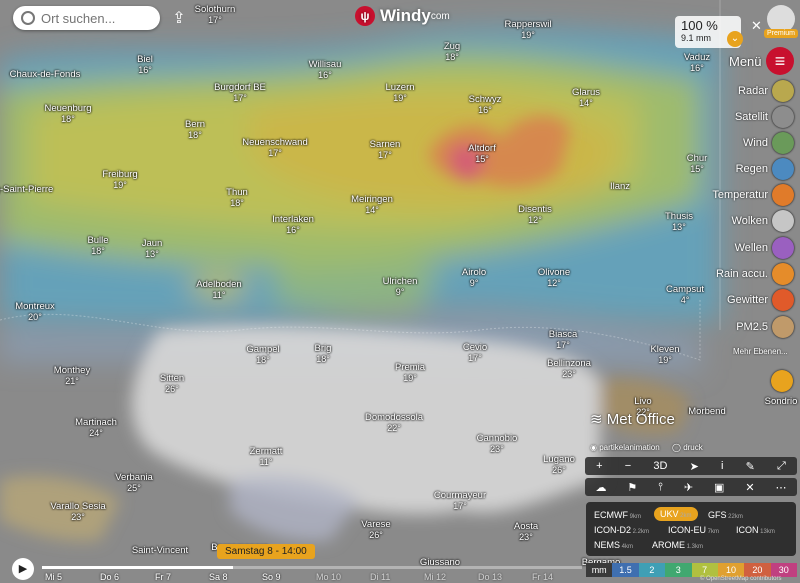  I want to click on particle-toggle: ◉ partikelanimation, so click(625, 447).